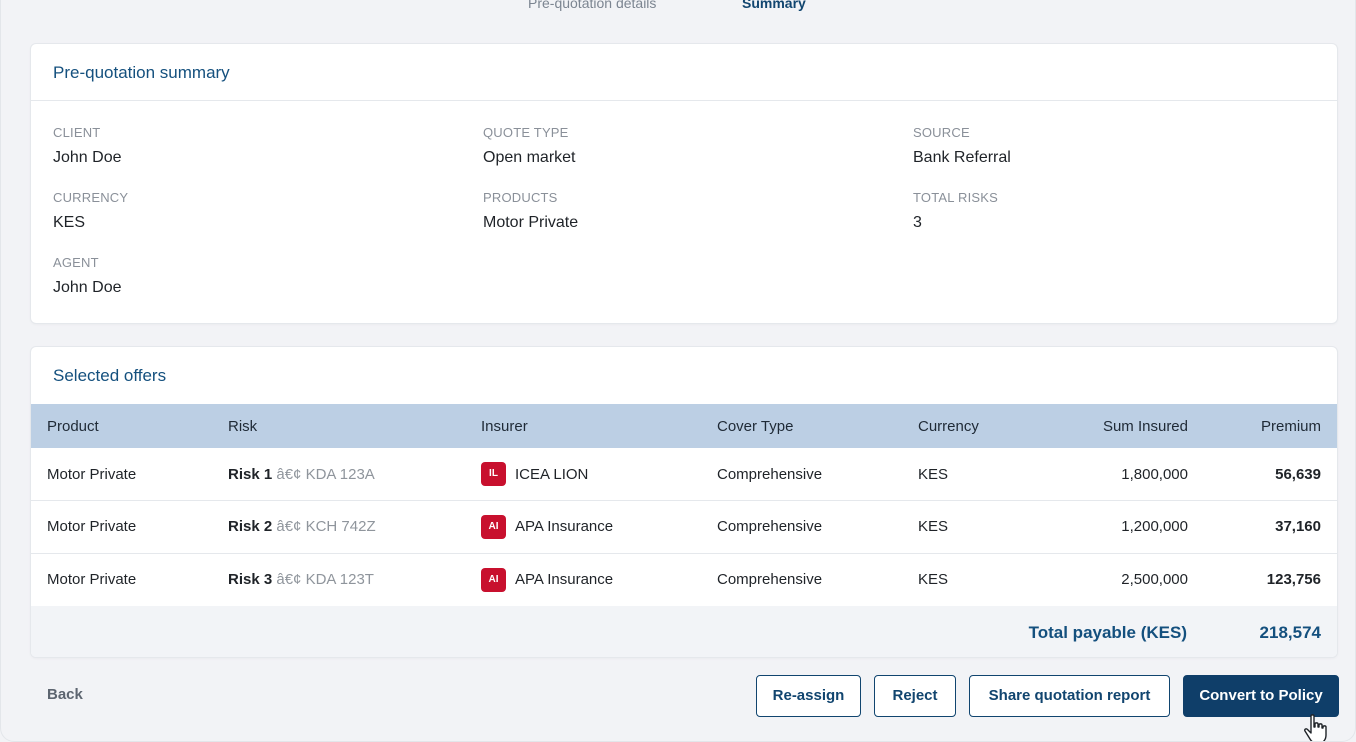 The width and height of the screenshot is (1356, 742). What do you see at coordinates (87, 287) in the screenshot?
I see `agent-value: John Doe` at bounding box center [87, 287].